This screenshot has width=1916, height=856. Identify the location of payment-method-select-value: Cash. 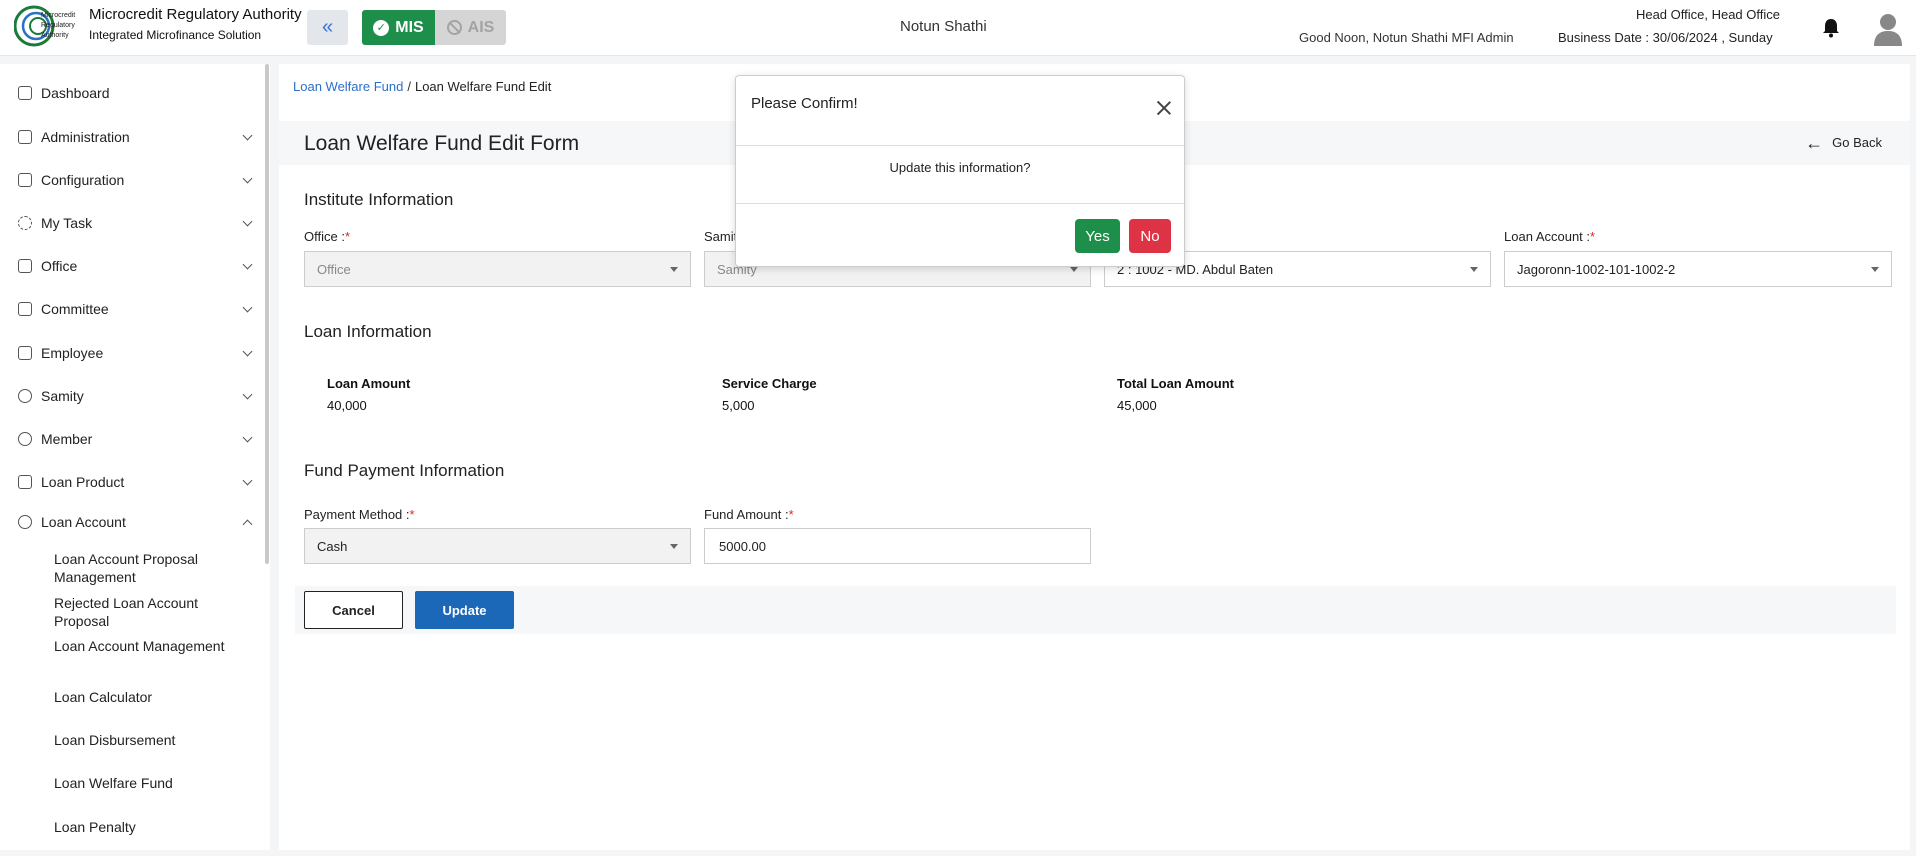
(332, 546).